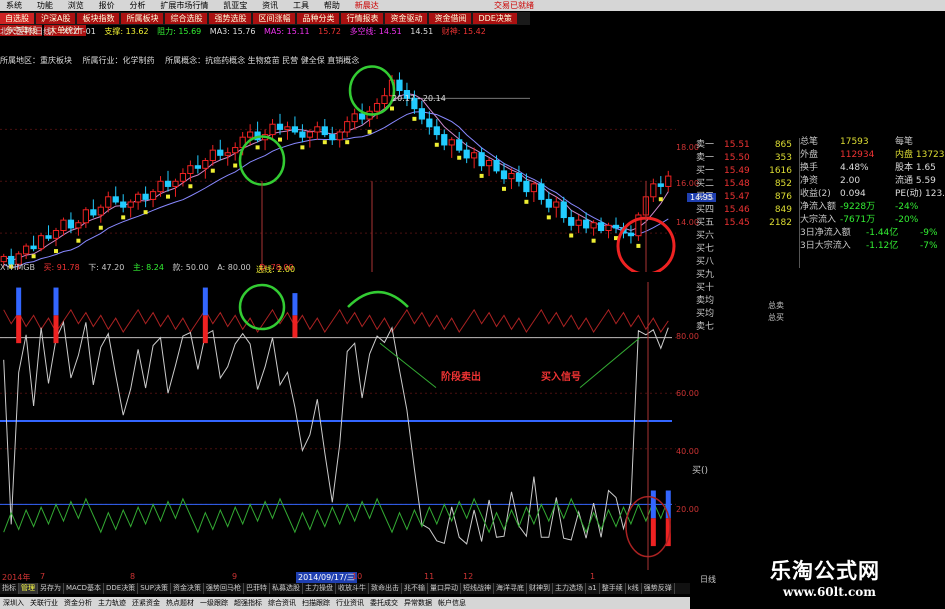 The image size is (945, 609). Describe the element at coordinates (154, 588) in the screenshot. I see `indicator-tab: SUP决策` at that location.